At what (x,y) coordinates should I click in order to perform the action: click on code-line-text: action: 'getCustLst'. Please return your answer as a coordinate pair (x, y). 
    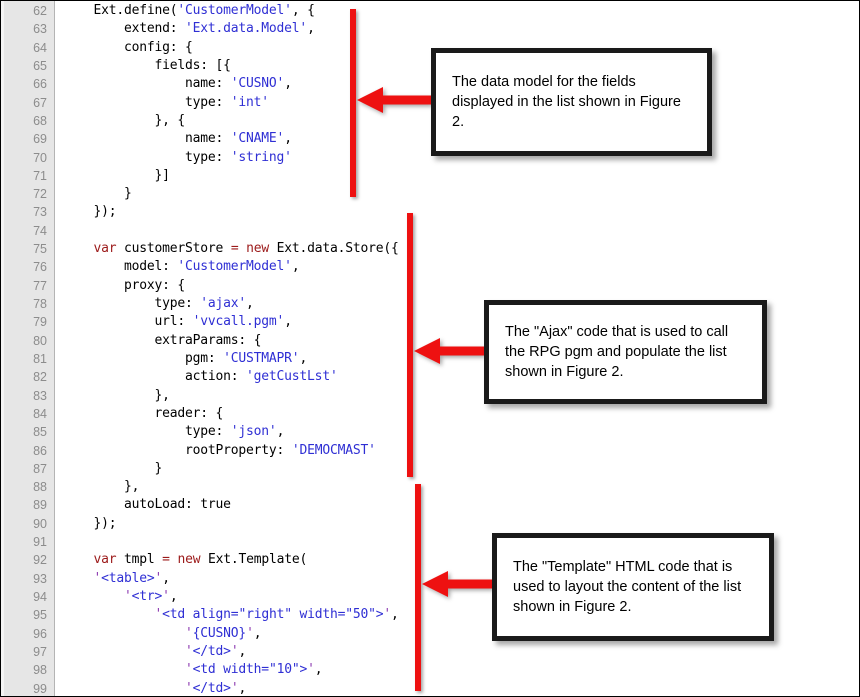
    Looking at the image, I should click on (192, 377).